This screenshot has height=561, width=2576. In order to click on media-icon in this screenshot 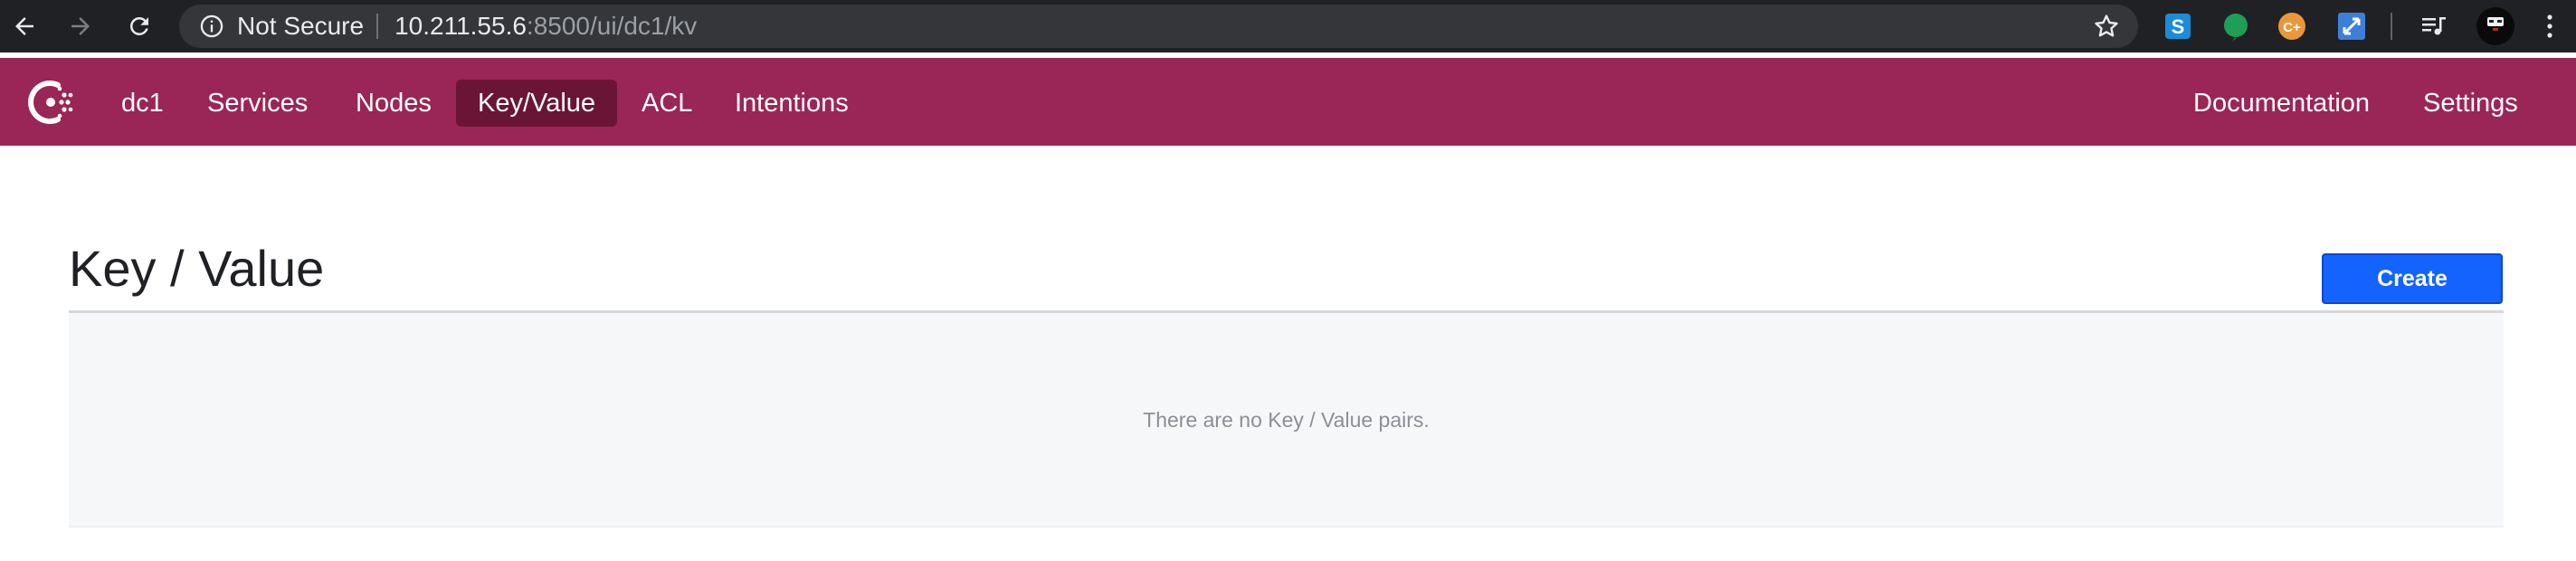, I will do `click(2434, 26)`.